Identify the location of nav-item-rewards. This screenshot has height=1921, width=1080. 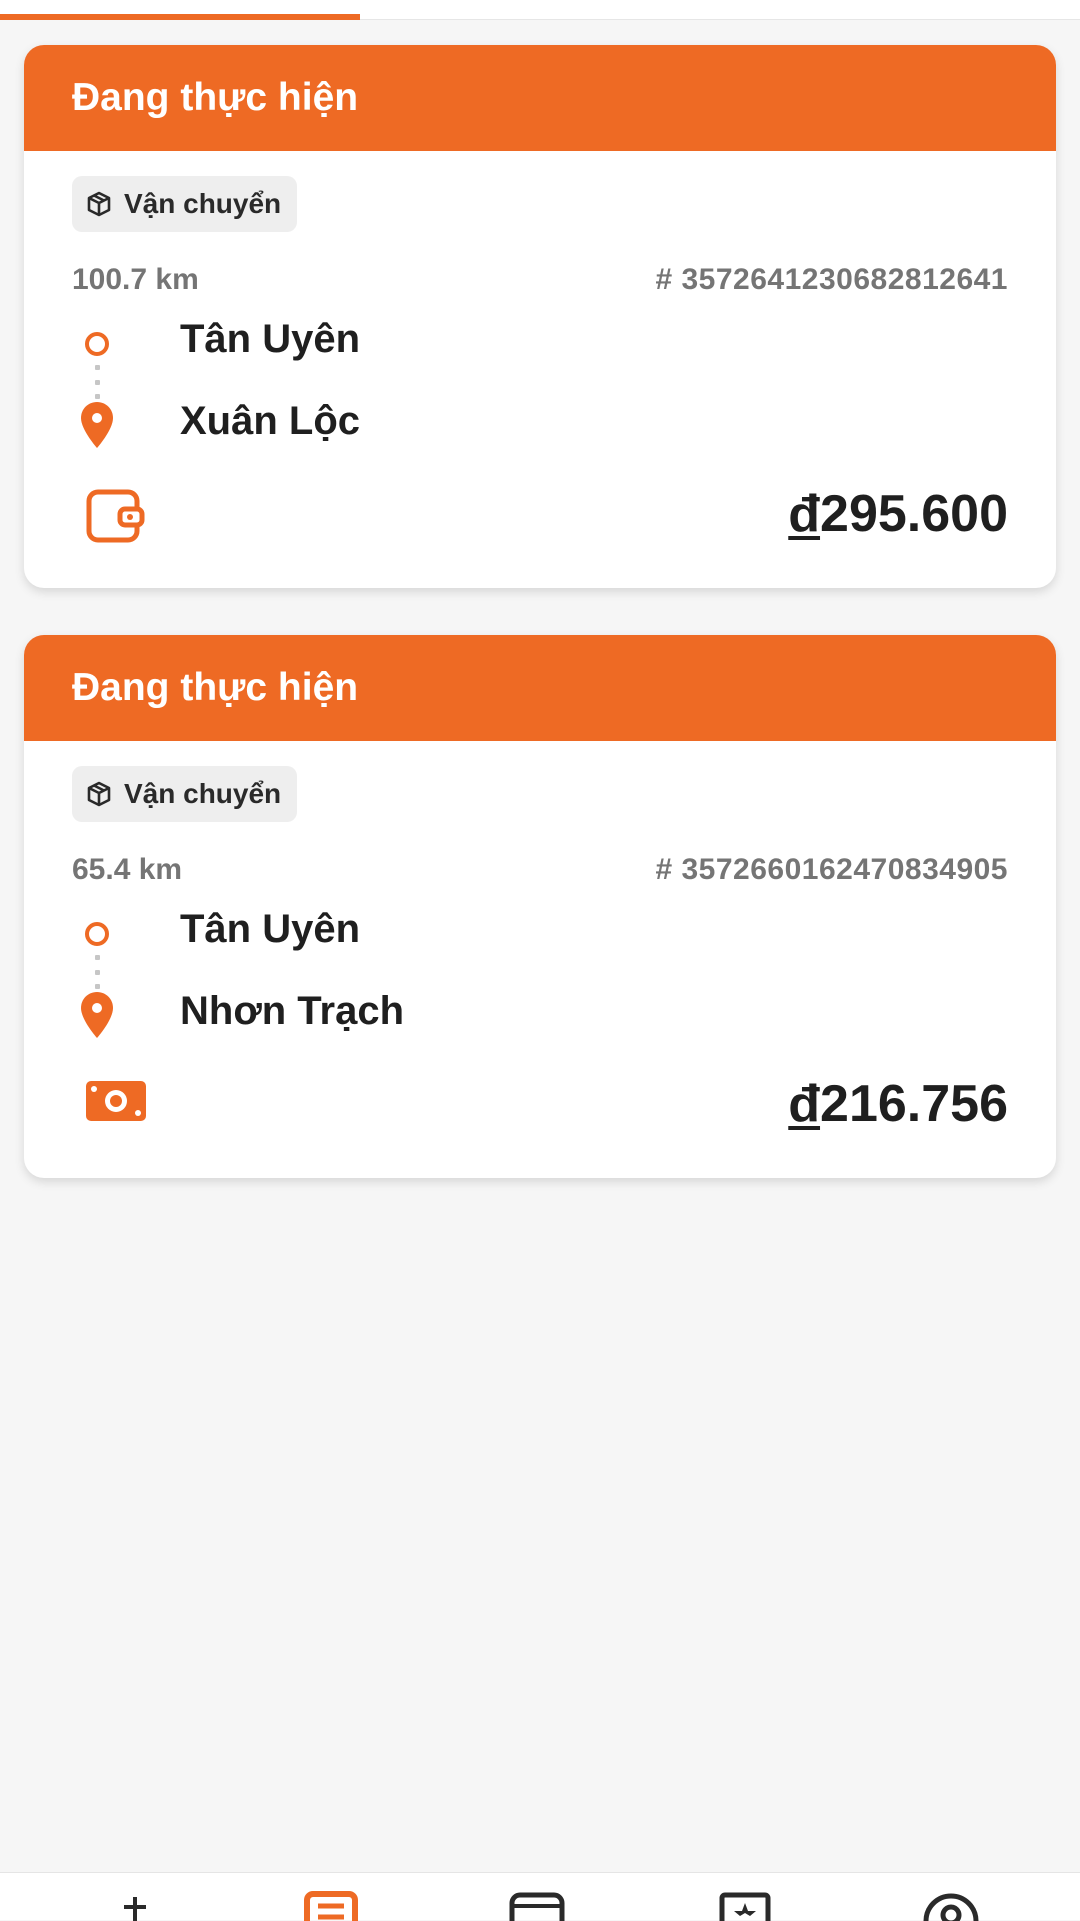
(745, 1906).